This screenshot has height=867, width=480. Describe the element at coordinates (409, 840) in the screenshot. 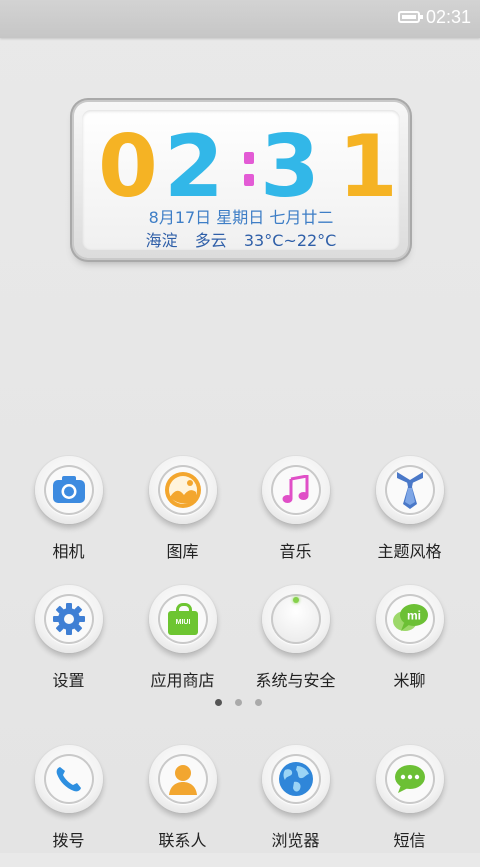

I see `app-label: 短信` at that location.